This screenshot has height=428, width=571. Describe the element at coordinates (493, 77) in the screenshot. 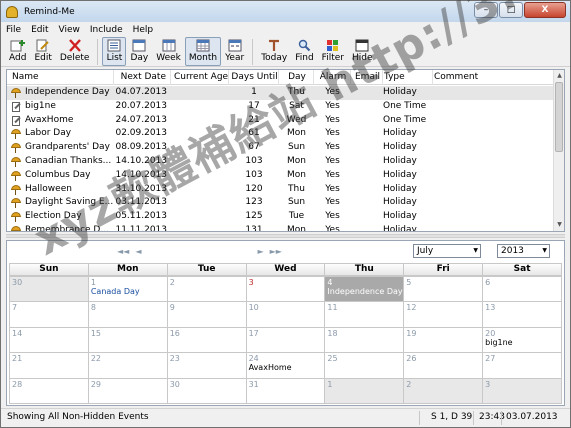

I see `column-header-comment: Comment` at that location.